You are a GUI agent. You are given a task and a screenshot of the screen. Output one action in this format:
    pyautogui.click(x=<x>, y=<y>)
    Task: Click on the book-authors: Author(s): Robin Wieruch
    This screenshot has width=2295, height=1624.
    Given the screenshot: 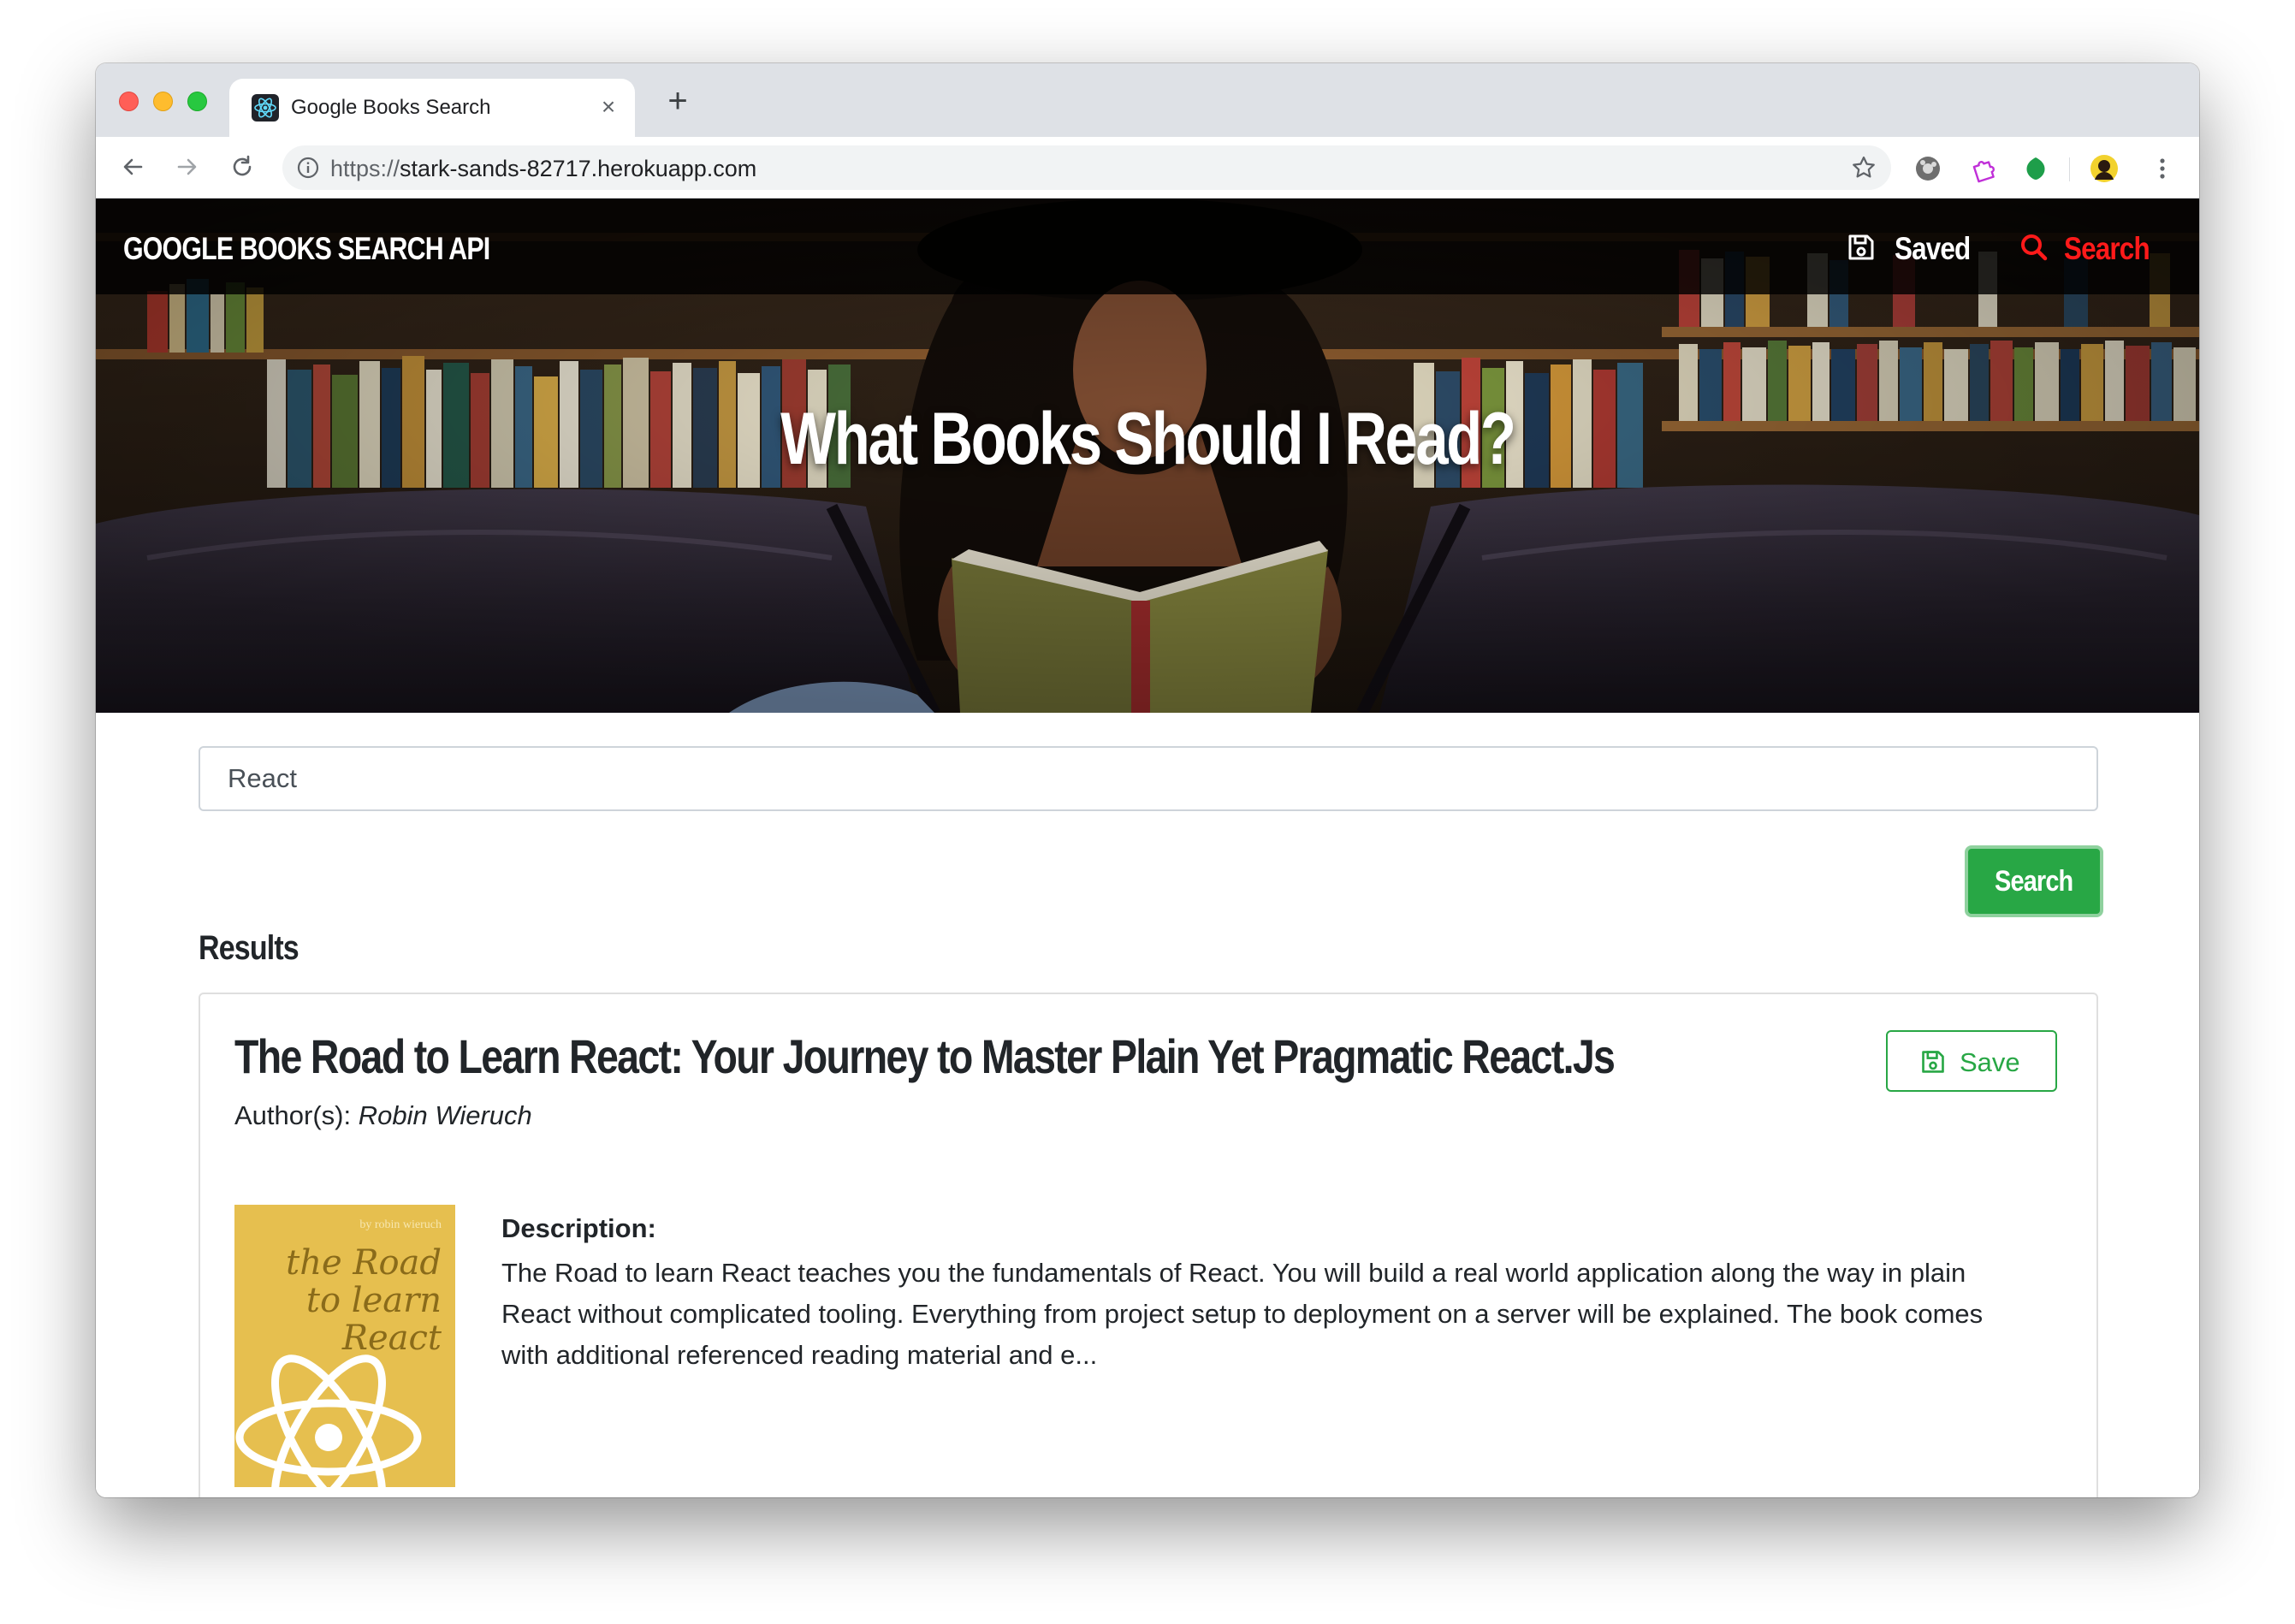 What is the action you would take?
    pyautogui.click(x=383, y=1115)
    